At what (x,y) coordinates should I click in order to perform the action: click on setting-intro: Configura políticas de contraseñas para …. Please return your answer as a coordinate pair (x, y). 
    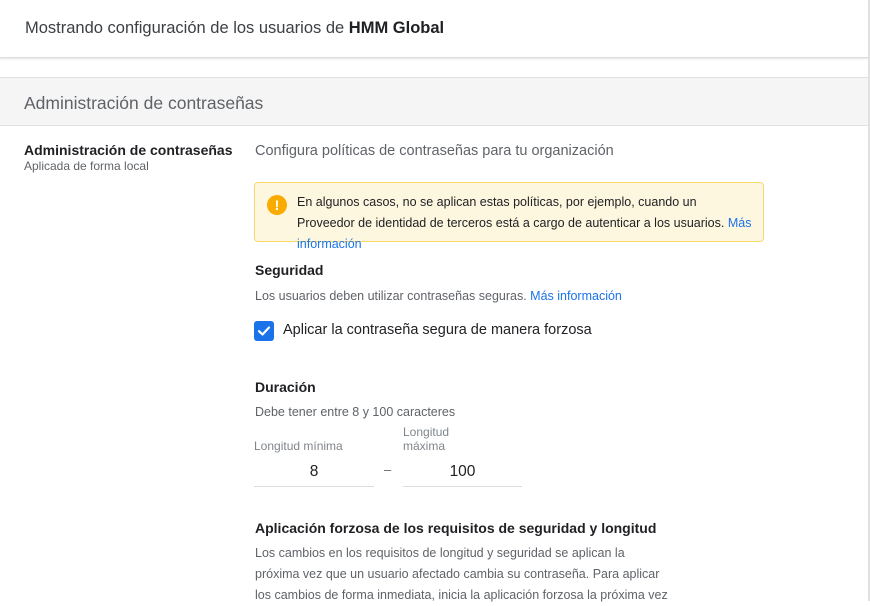
    Looking at the image, I should click on (434, 151).